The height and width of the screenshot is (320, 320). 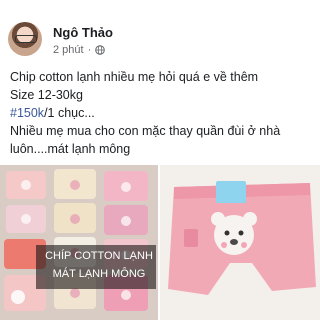 I want to click on avatar, so click(x=25, y=39).